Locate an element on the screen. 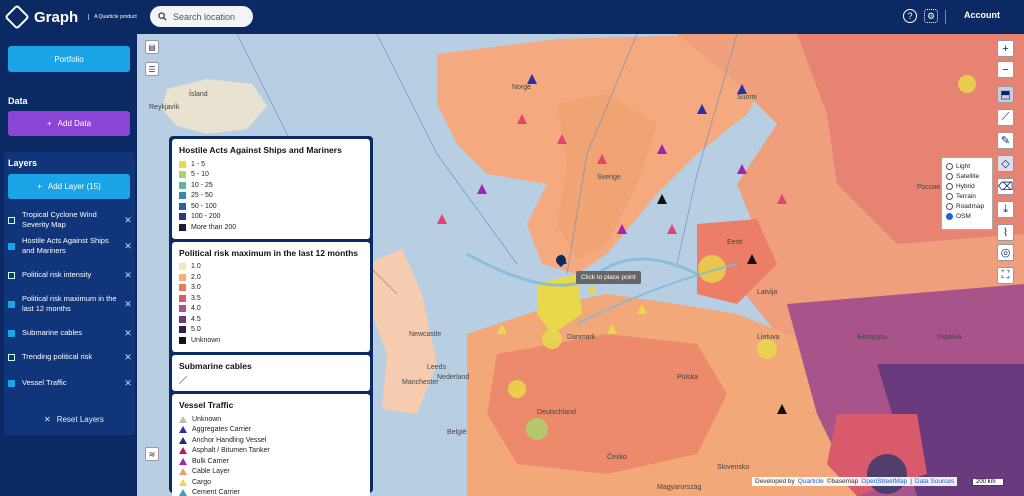 The width and height of the screenshot is (1024, 496). layers-icon: ◇ is located at coordinates (1005, 163).